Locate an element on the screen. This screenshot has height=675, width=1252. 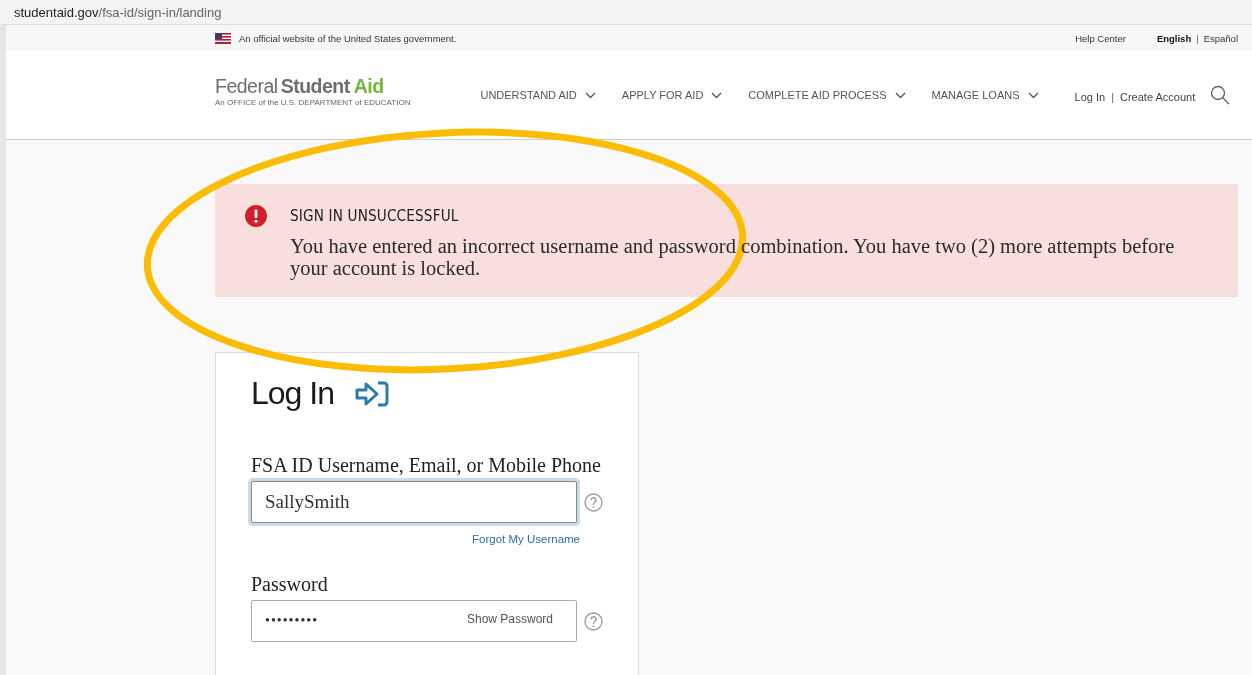
url-text: studentaid.gov/fsa-id/sign-in/landing is located at coordinates (118, 12).